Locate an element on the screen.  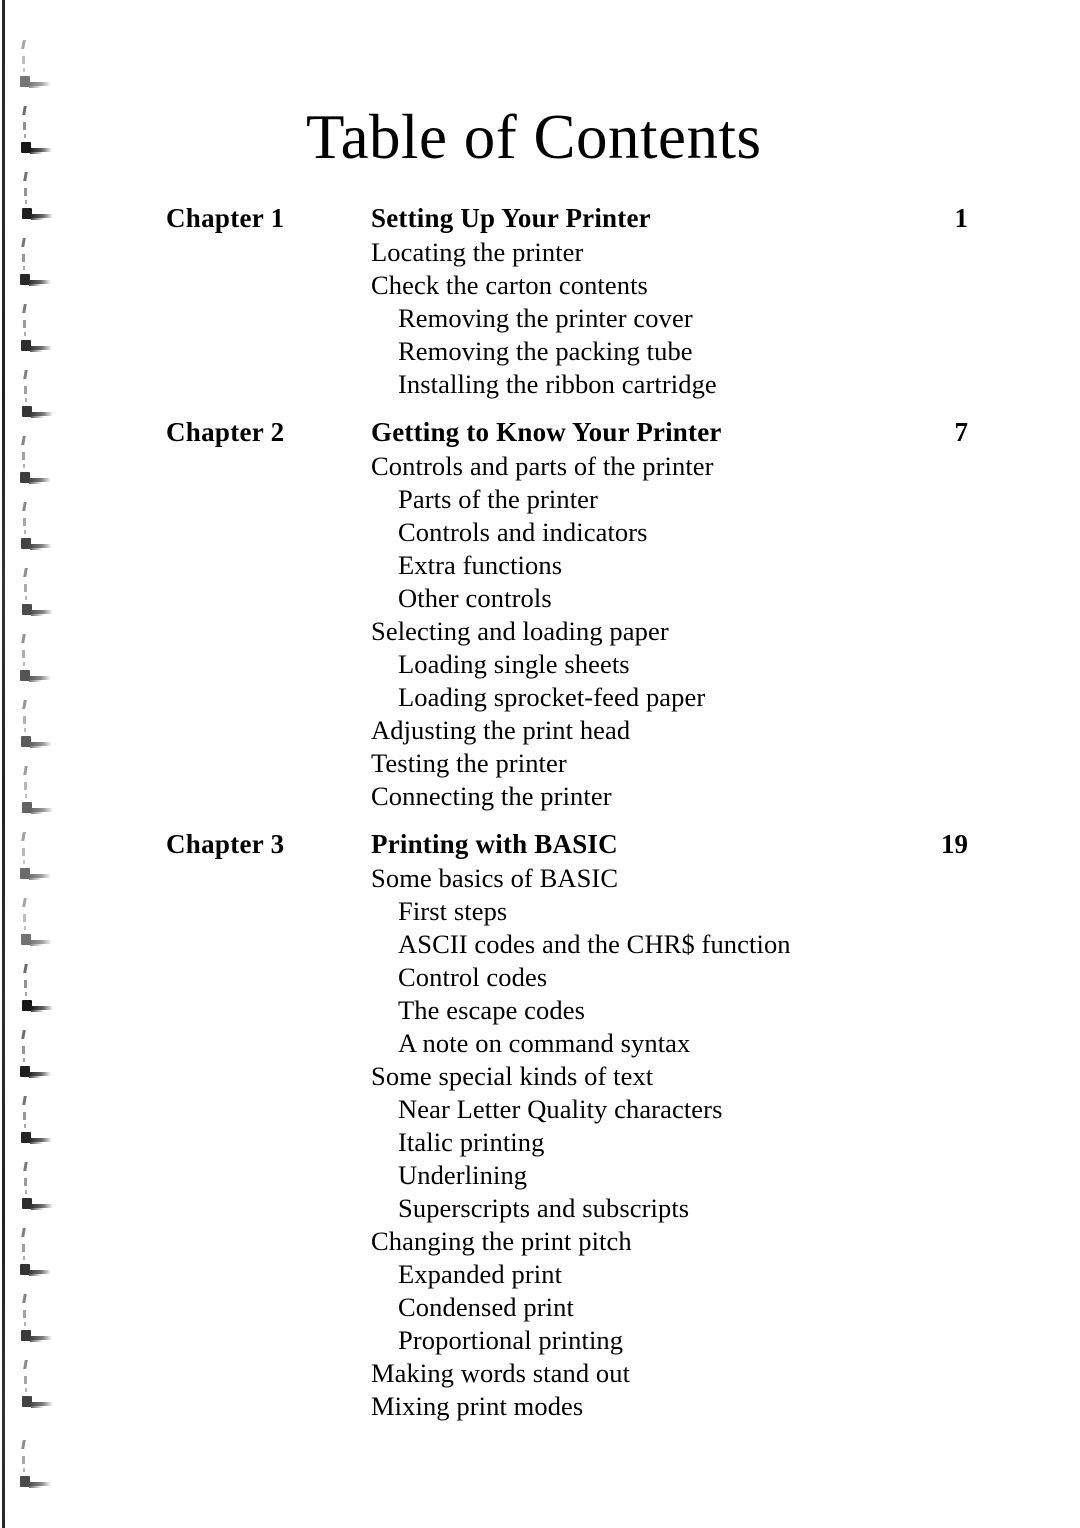
toc-entry-label: Proportional printing is located at coordinates (511, 1340).